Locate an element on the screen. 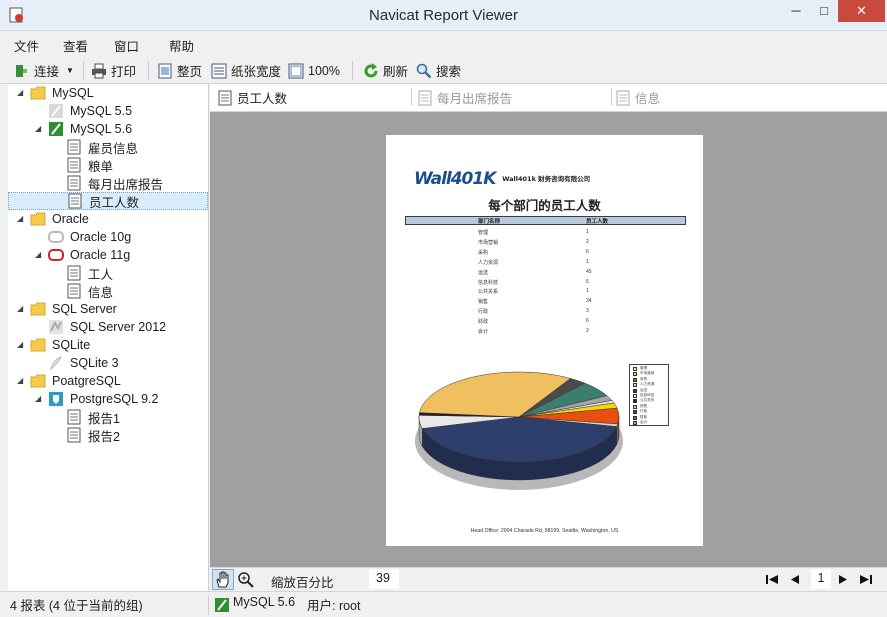  menu-file: 文件 is located at coordinates (26, 45).